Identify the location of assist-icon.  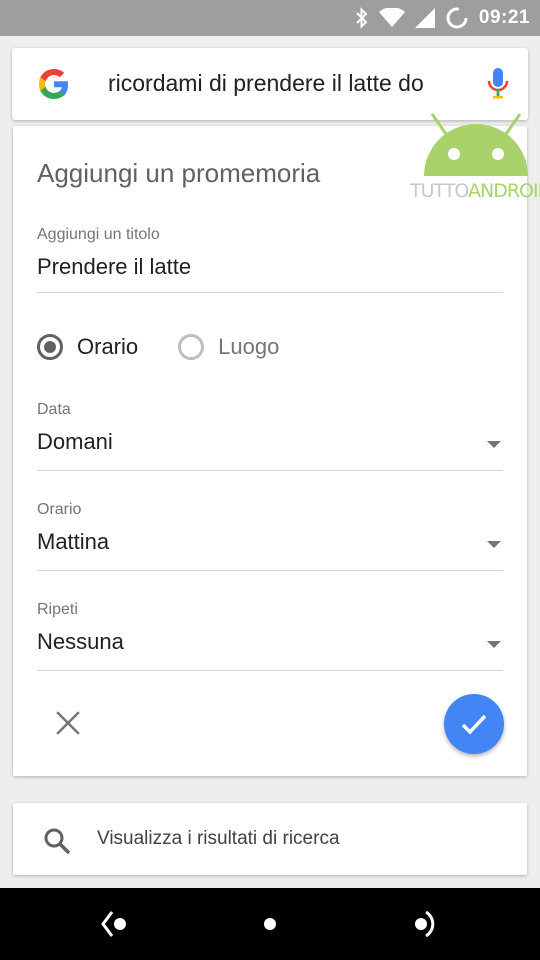
(424, 924).